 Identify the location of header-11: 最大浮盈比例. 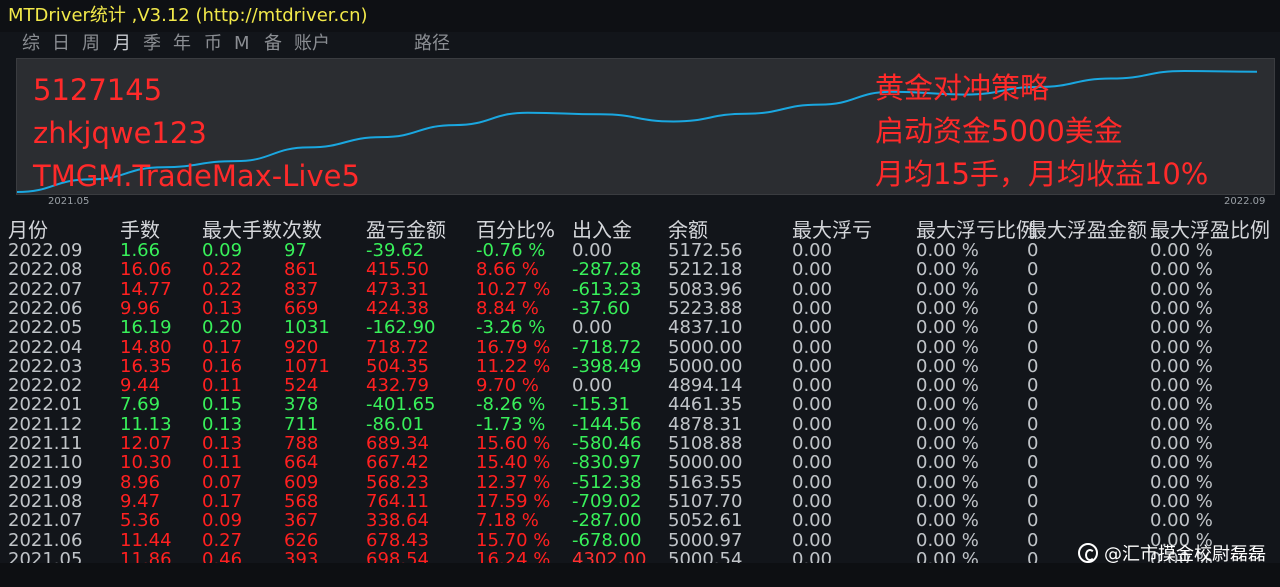
(1210, 230).